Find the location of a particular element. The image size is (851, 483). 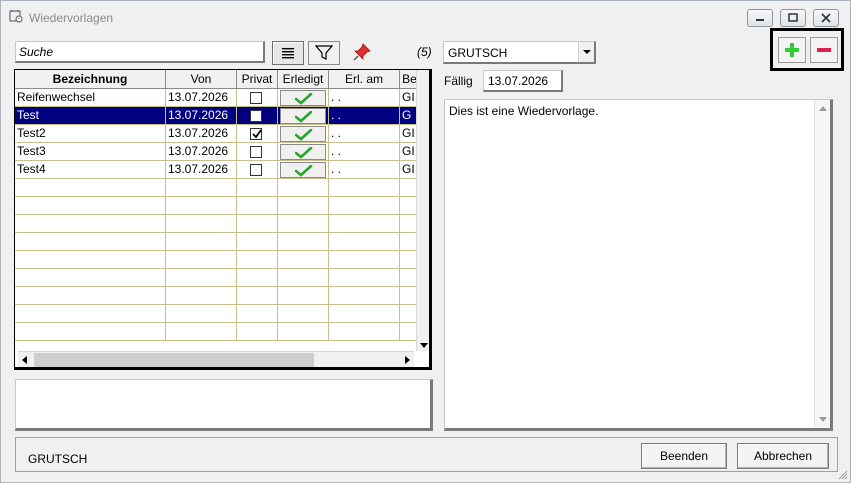

abbrechen-button: Abbrechen is located at coordinates (783, 456).